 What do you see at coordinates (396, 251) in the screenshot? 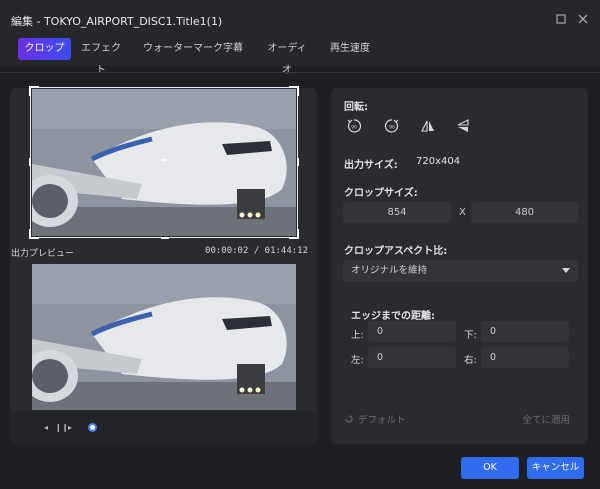
I see `aspect-ratio-label: クロップアスペクト比:` at bounding box center [396, 251].